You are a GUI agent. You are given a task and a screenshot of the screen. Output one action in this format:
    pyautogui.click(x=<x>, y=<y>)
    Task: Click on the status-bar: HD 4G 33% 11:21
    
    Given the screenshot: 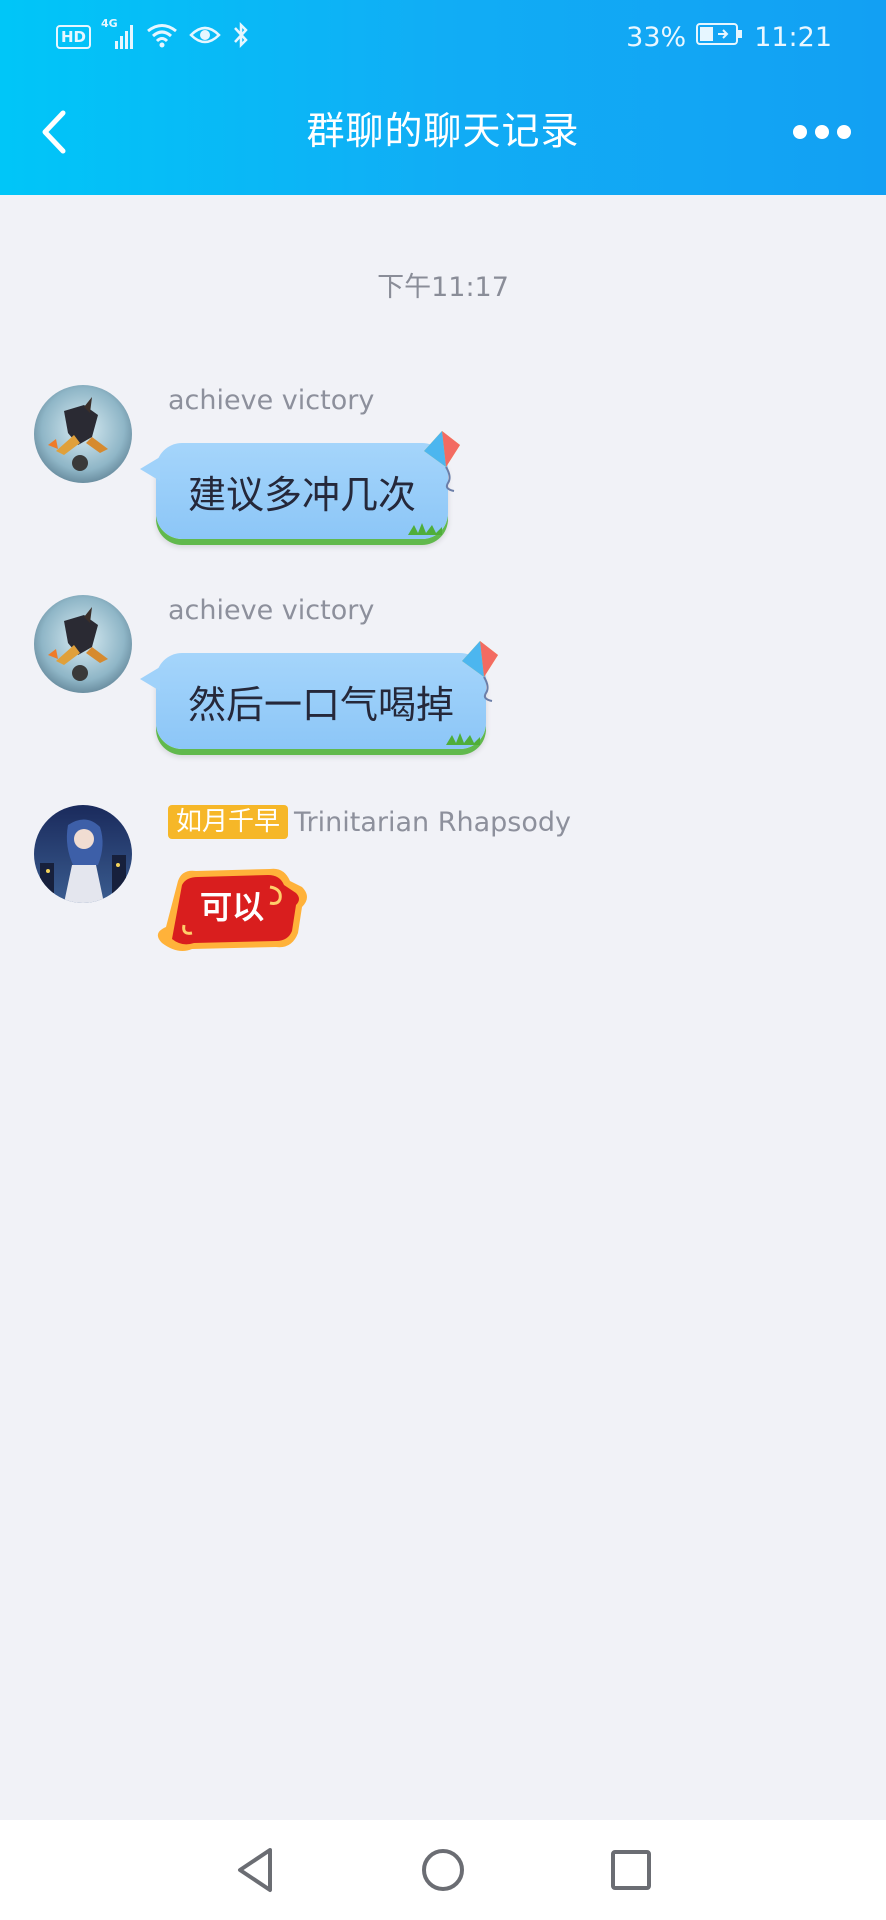 What is the action you would take?
    pyautogui.click(x=443, y=36)
    